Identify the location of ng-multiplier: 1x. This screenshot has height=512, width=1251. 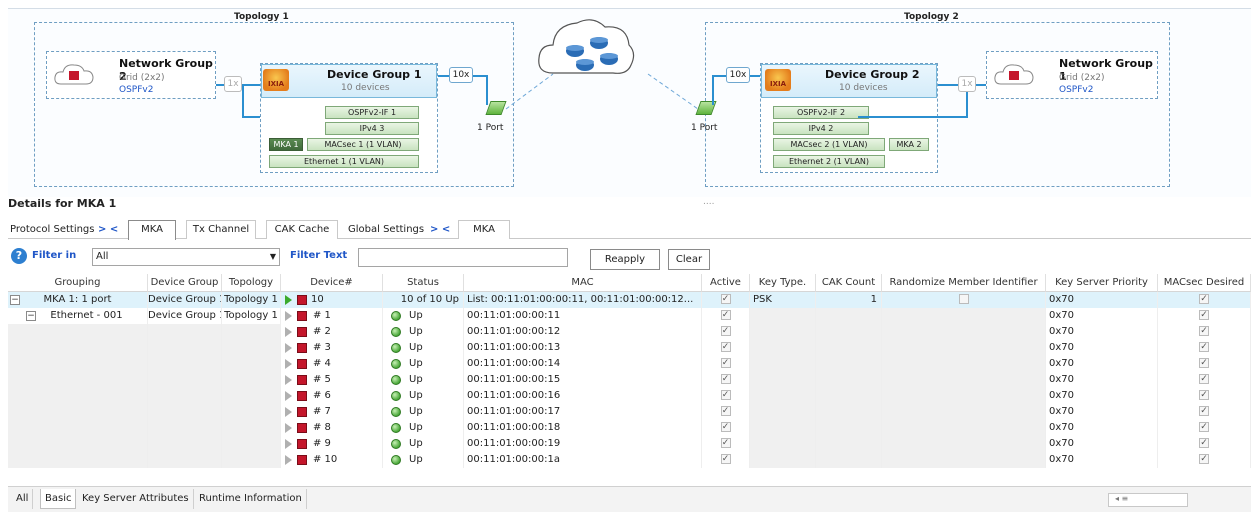
(967, 84).